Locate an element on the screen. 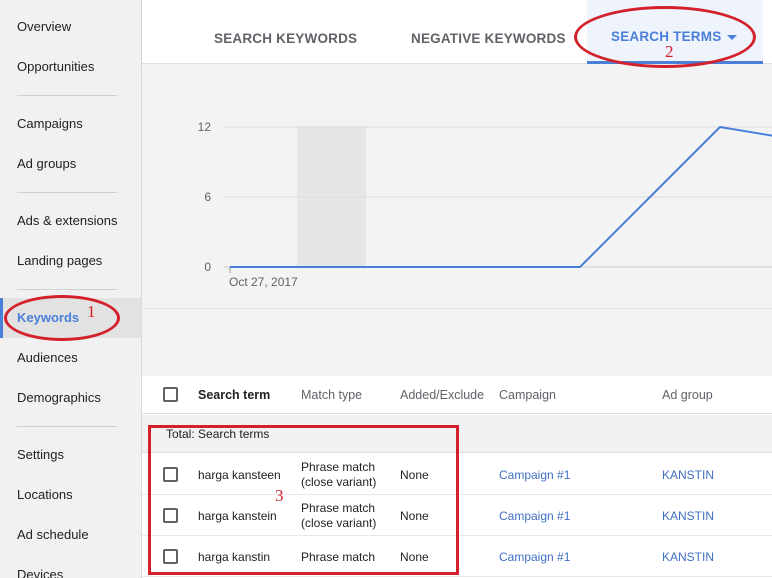  chart-footer-space is located at coordinates (457, 342).